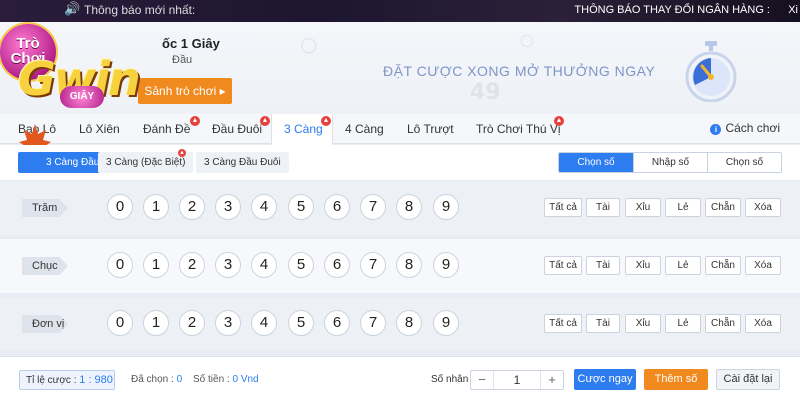 This screenshot has height=400, width=800. I want to click on bet-now-button: Cược ngay, so click(605, 379).